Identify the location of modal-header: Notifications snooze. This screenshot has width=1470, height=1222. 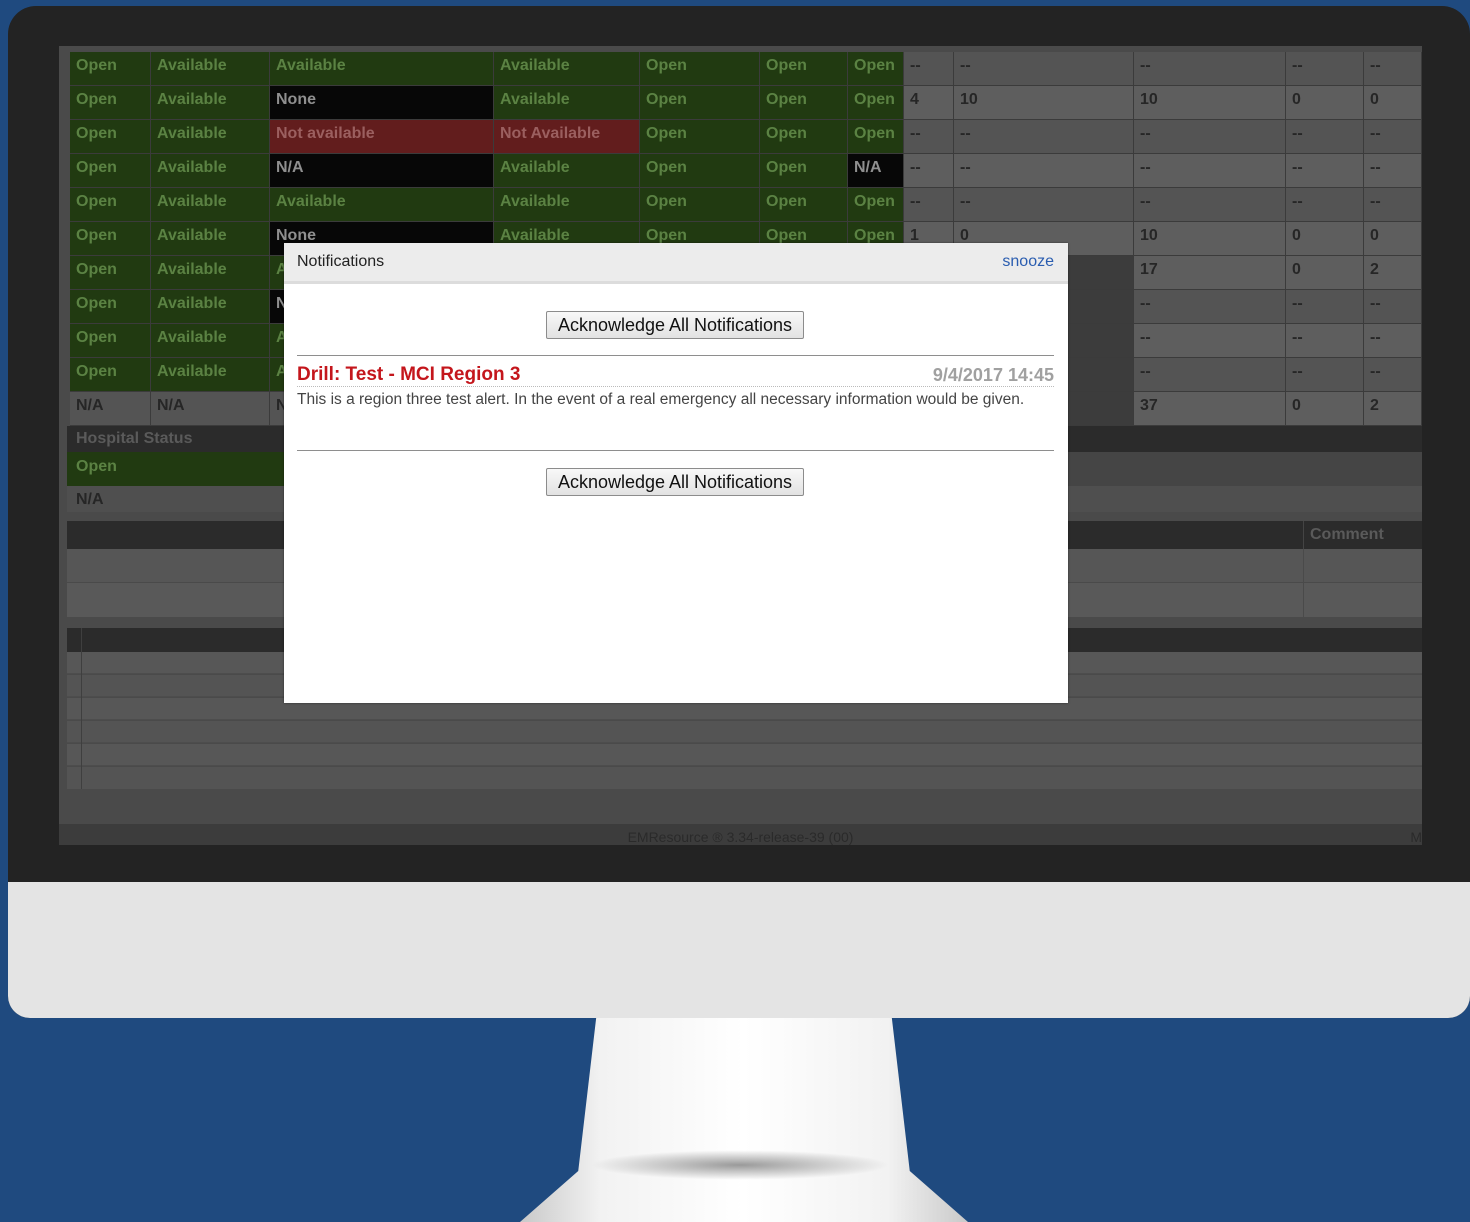
(676, 263).